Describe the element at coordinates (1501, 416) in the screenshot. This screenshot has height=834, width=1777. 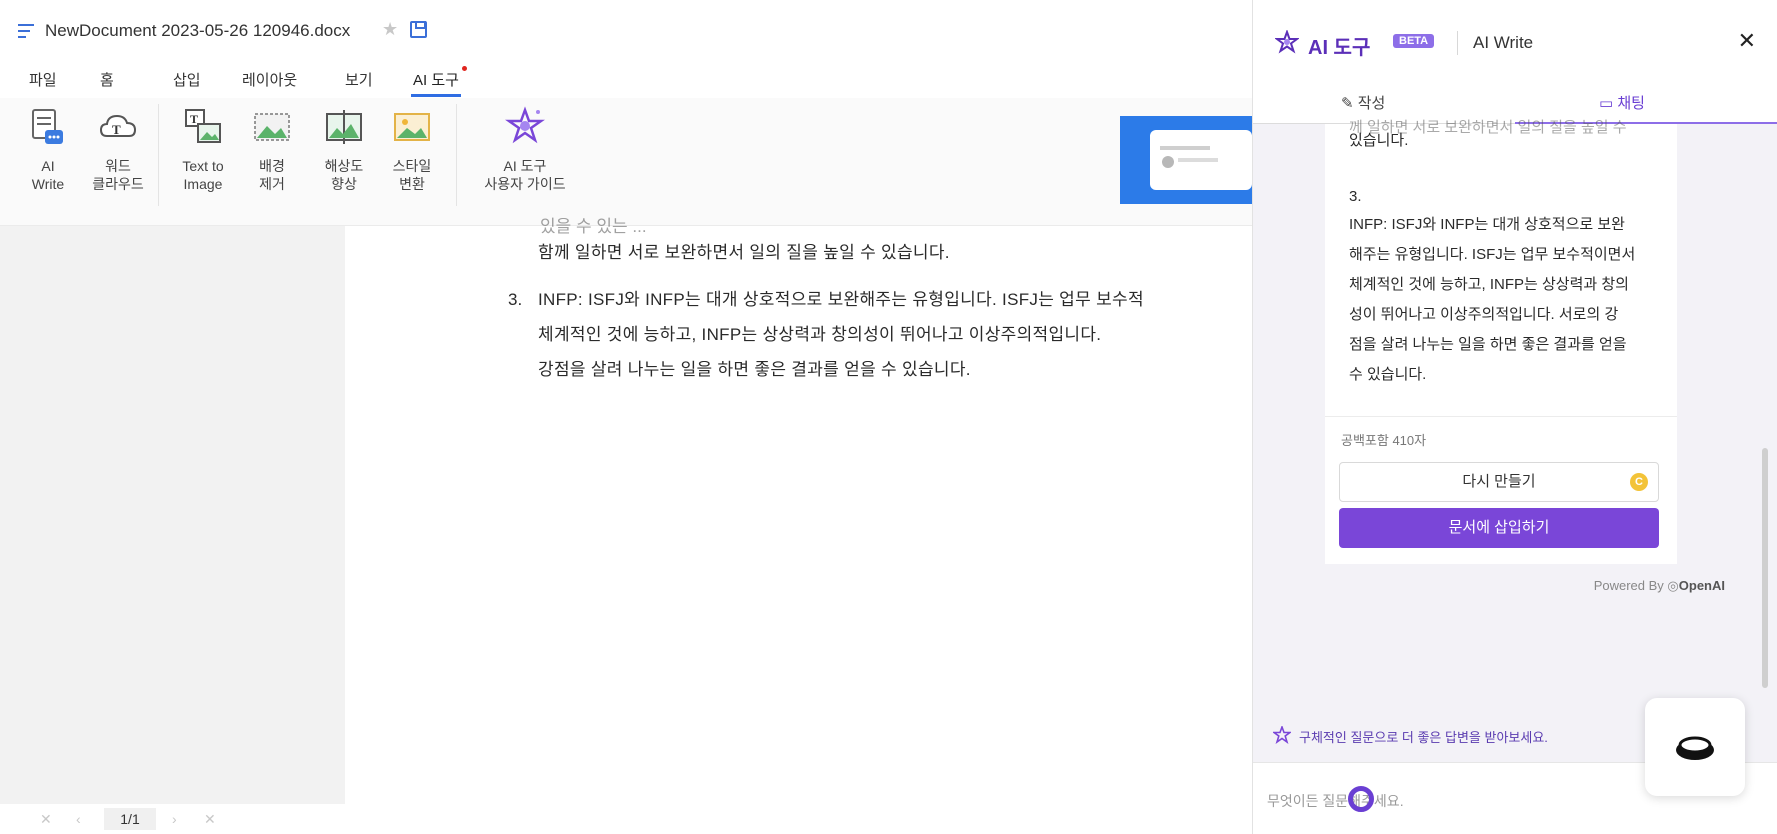
I see `card-divider` at that location.